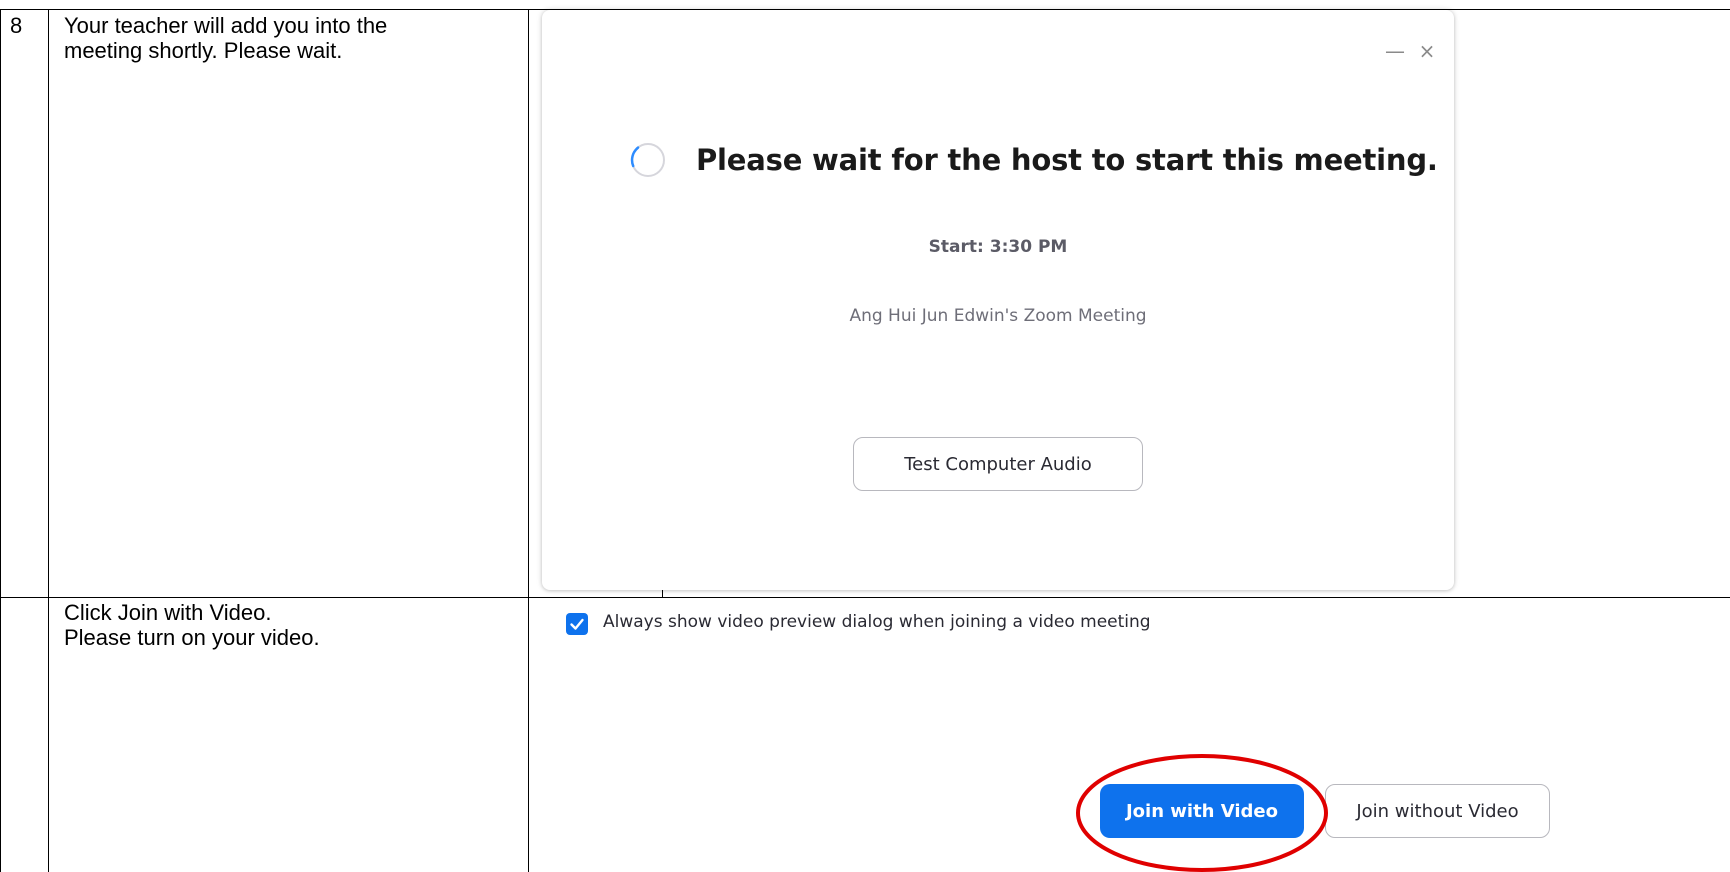 The height and width of the screenshot is (872, 1730). I want to click on close-icon: ×, so click(1427, 51).